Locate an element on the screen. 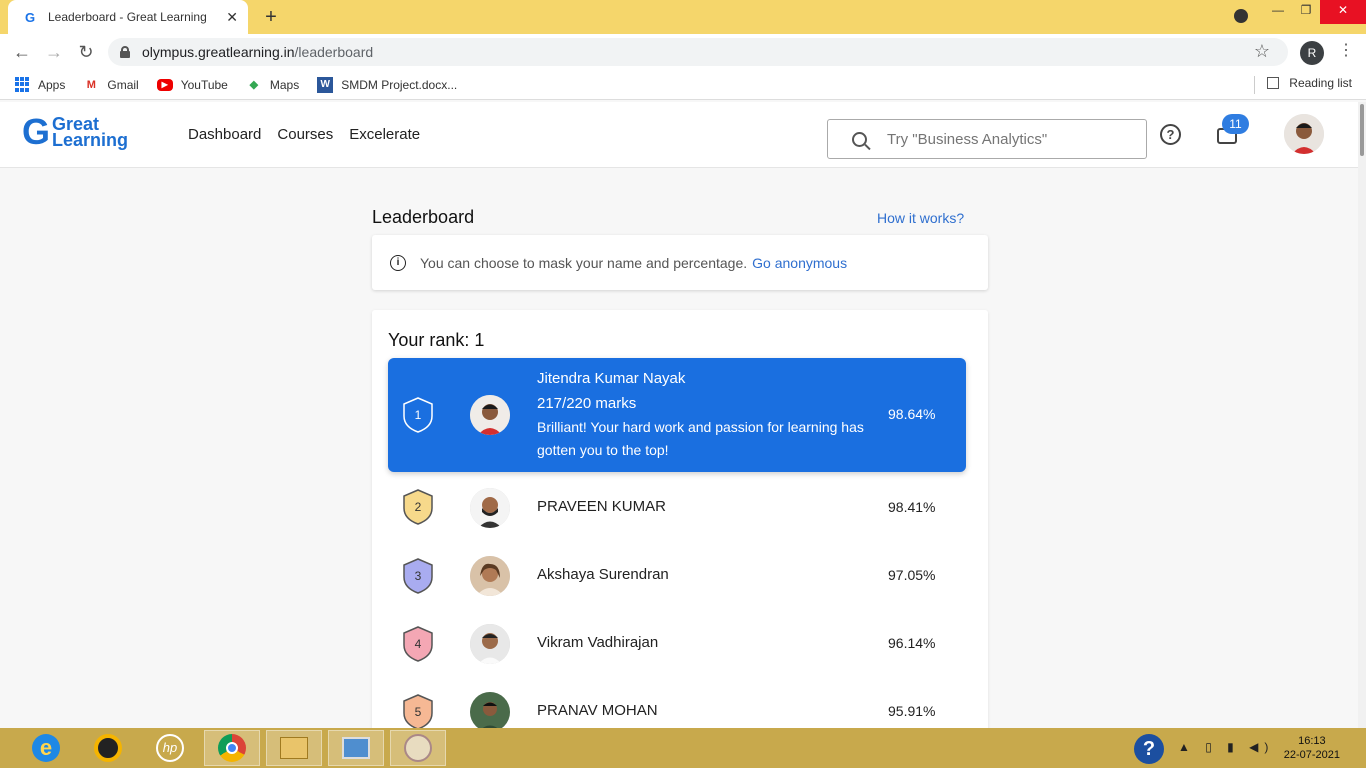 This screenshot has height=768, width=1366. rank-shield-icon: 2 is located at coordinates (418, 507).